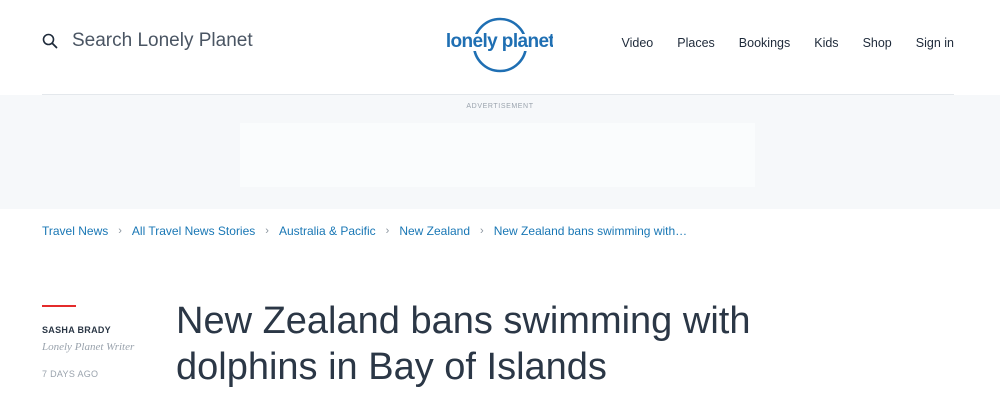 The image size is (1000, 400). What do you see at coordinates (172, 41) in the screenshot?
I see `search-input` at bounding box center [172, 41].